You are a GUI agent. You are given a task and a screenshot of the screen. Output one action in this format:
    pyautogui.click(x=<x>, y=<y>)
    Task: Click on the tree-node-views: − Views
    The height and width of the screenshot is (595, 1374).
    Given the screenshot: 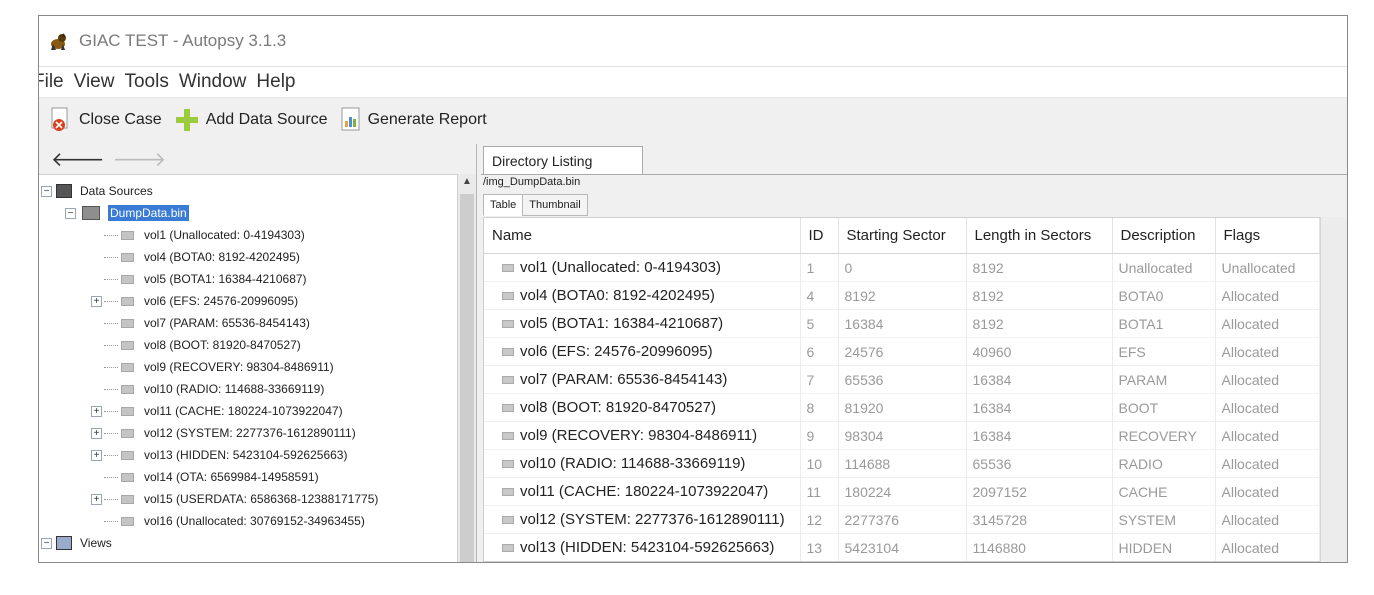 What is the action you would take?
    pyautogui.click(x=248, y=543)
    